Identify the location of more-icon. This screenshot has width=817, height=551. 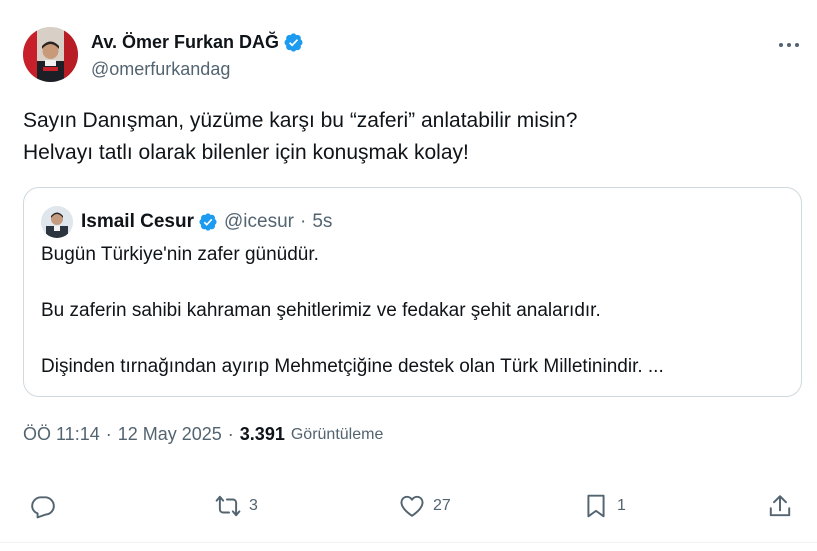
(789, 45).